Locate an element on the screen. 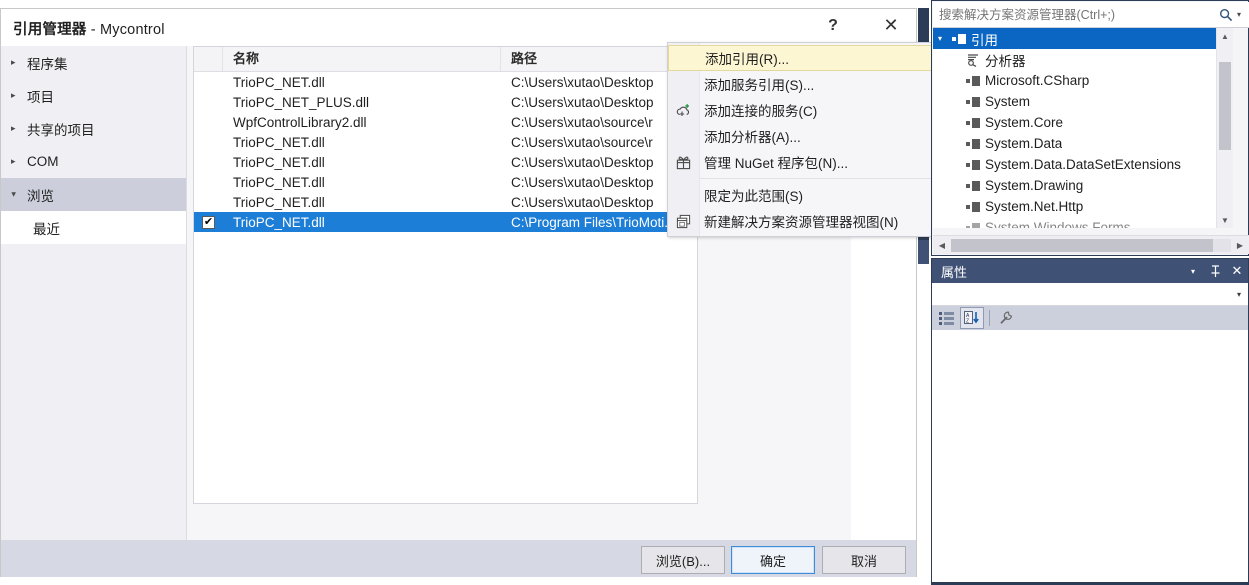 The height and width of the screenshot is (585, 1249). properties-wrench-icon is located at coordinates (1006, 318).